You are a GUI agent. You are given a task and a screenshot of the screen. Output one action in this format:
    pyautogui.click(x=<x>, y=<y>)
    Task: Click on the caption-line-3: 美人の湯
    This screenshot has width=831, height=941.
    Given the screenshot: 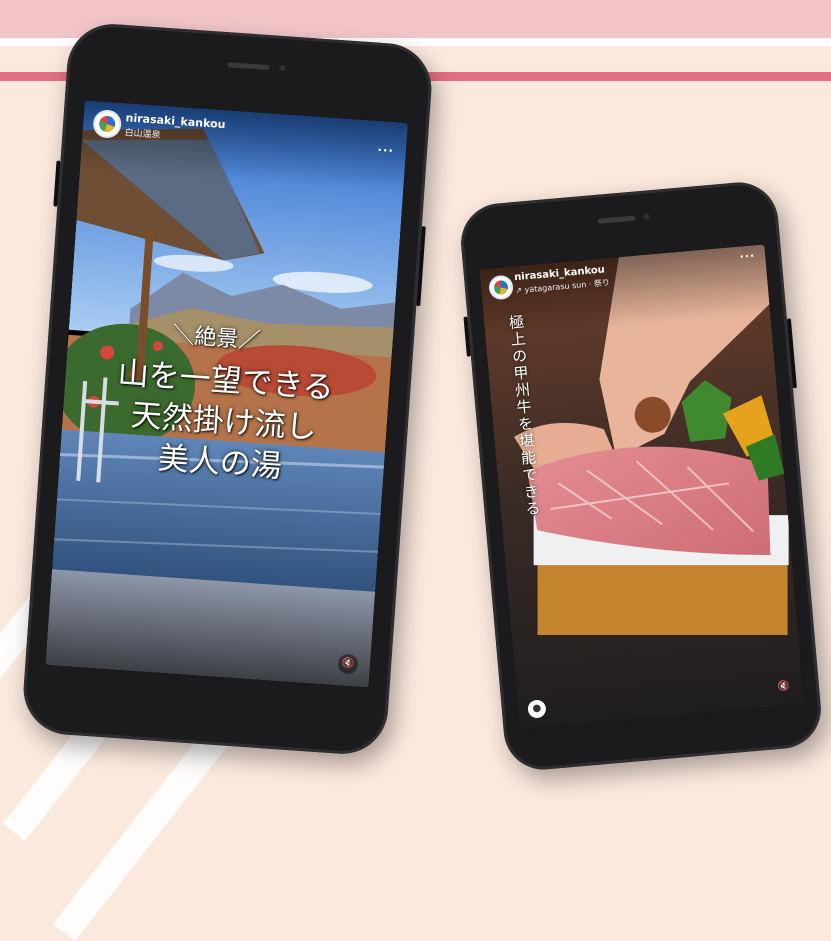 What is the action you would take?
    pyautogui.click(x=219, y=462)
    